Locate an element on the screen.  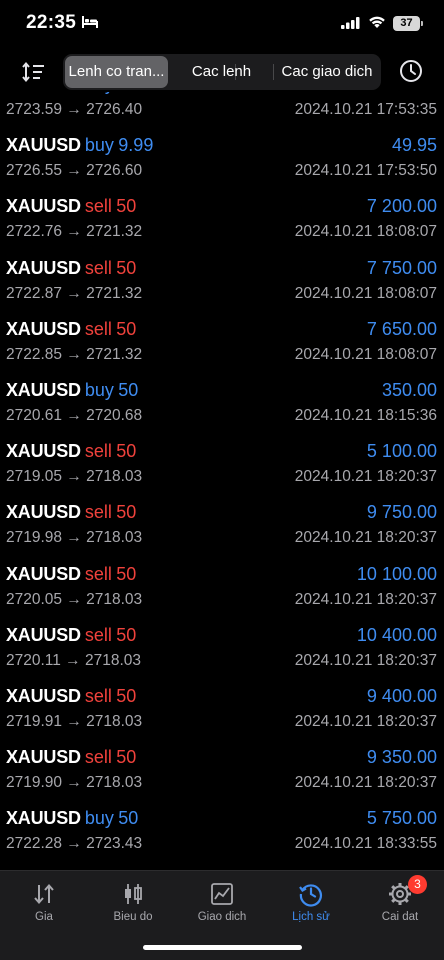
deal-profit: 14 800.00 is located at coordinates (397, 93).